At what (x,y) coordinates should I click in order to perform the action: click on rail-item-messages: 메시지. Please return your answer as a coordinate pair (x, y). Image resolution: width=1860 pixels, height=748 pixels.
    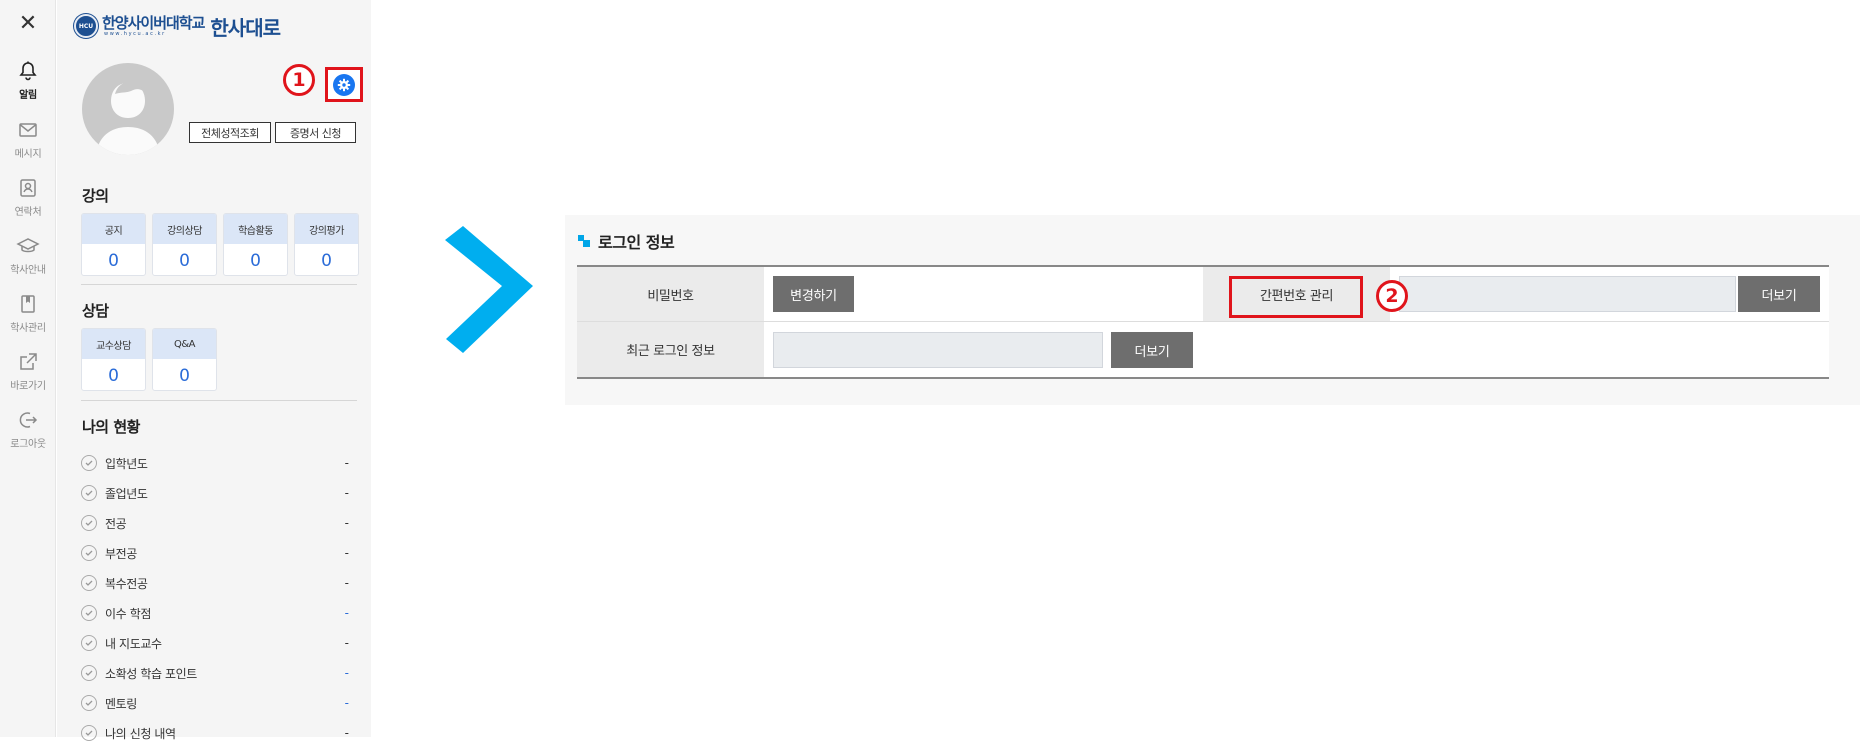
    Looking at the image, I should click on (28, 139).